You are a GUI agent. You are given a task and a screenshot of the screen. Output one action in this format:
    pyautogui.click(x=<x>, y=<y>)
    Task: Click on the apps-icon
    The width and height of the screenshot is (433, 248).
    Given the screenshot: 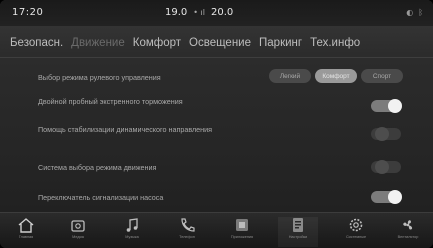 What is the action you would take?
    pyautogui.click(x=242, y=225)
    